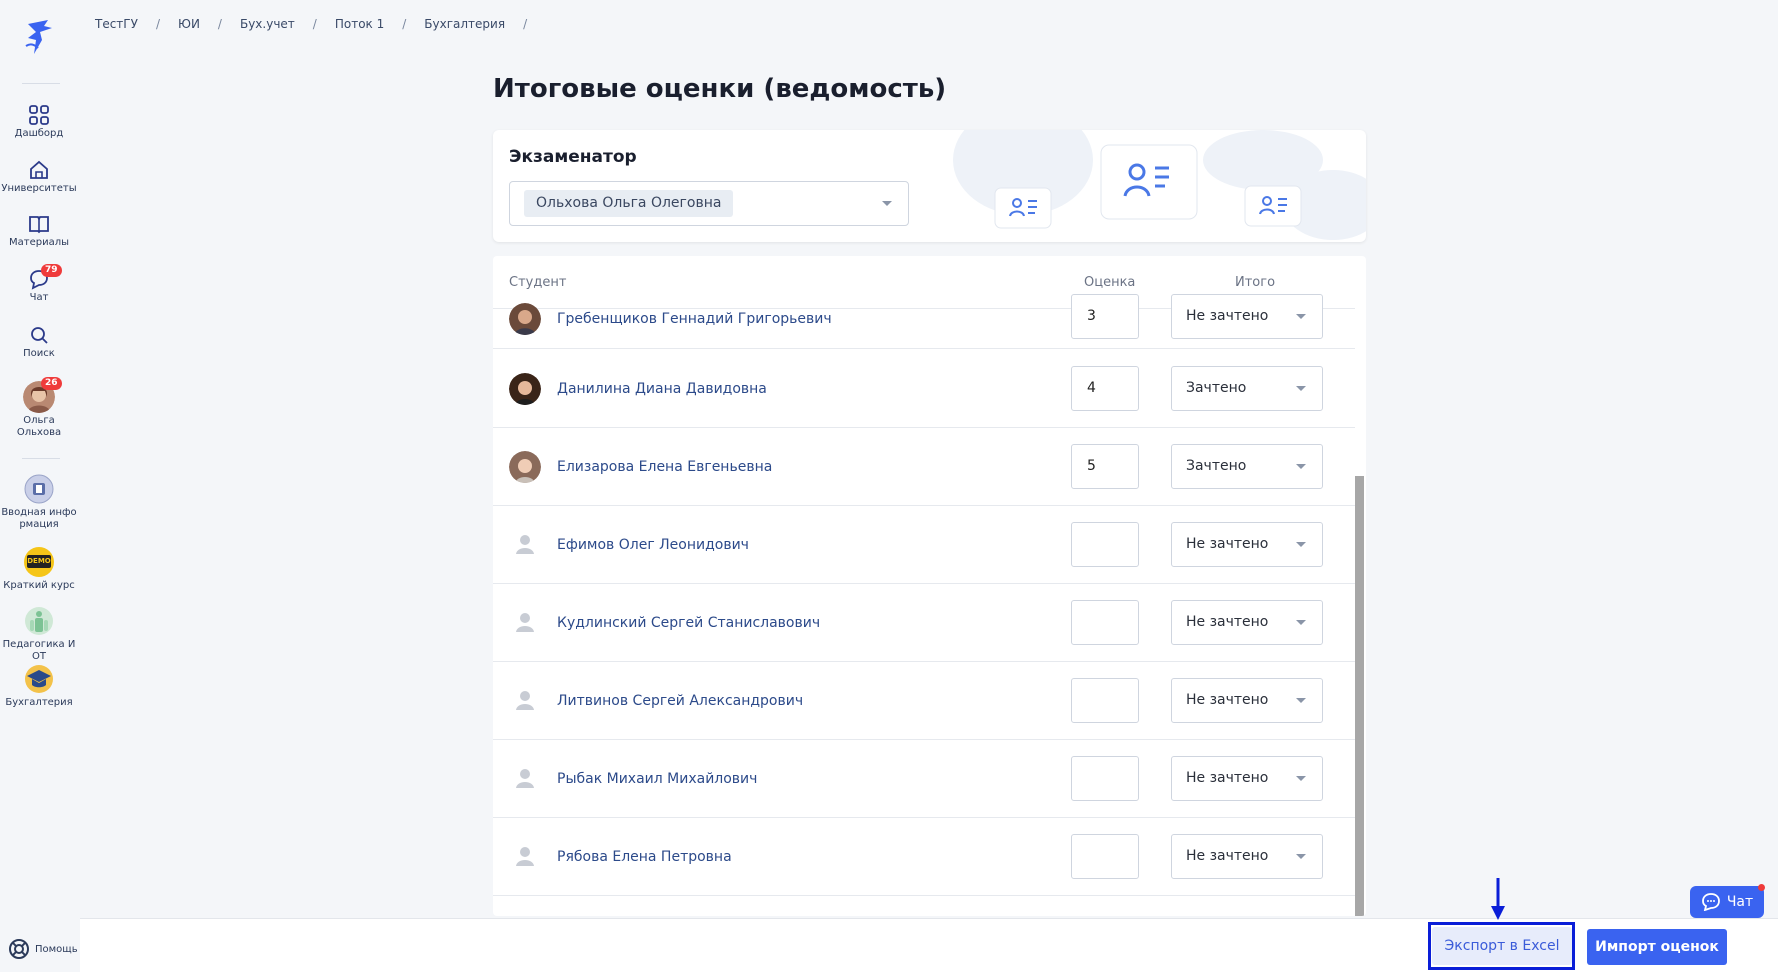  I want to click on grade-input: 4, so click(1105, 388).